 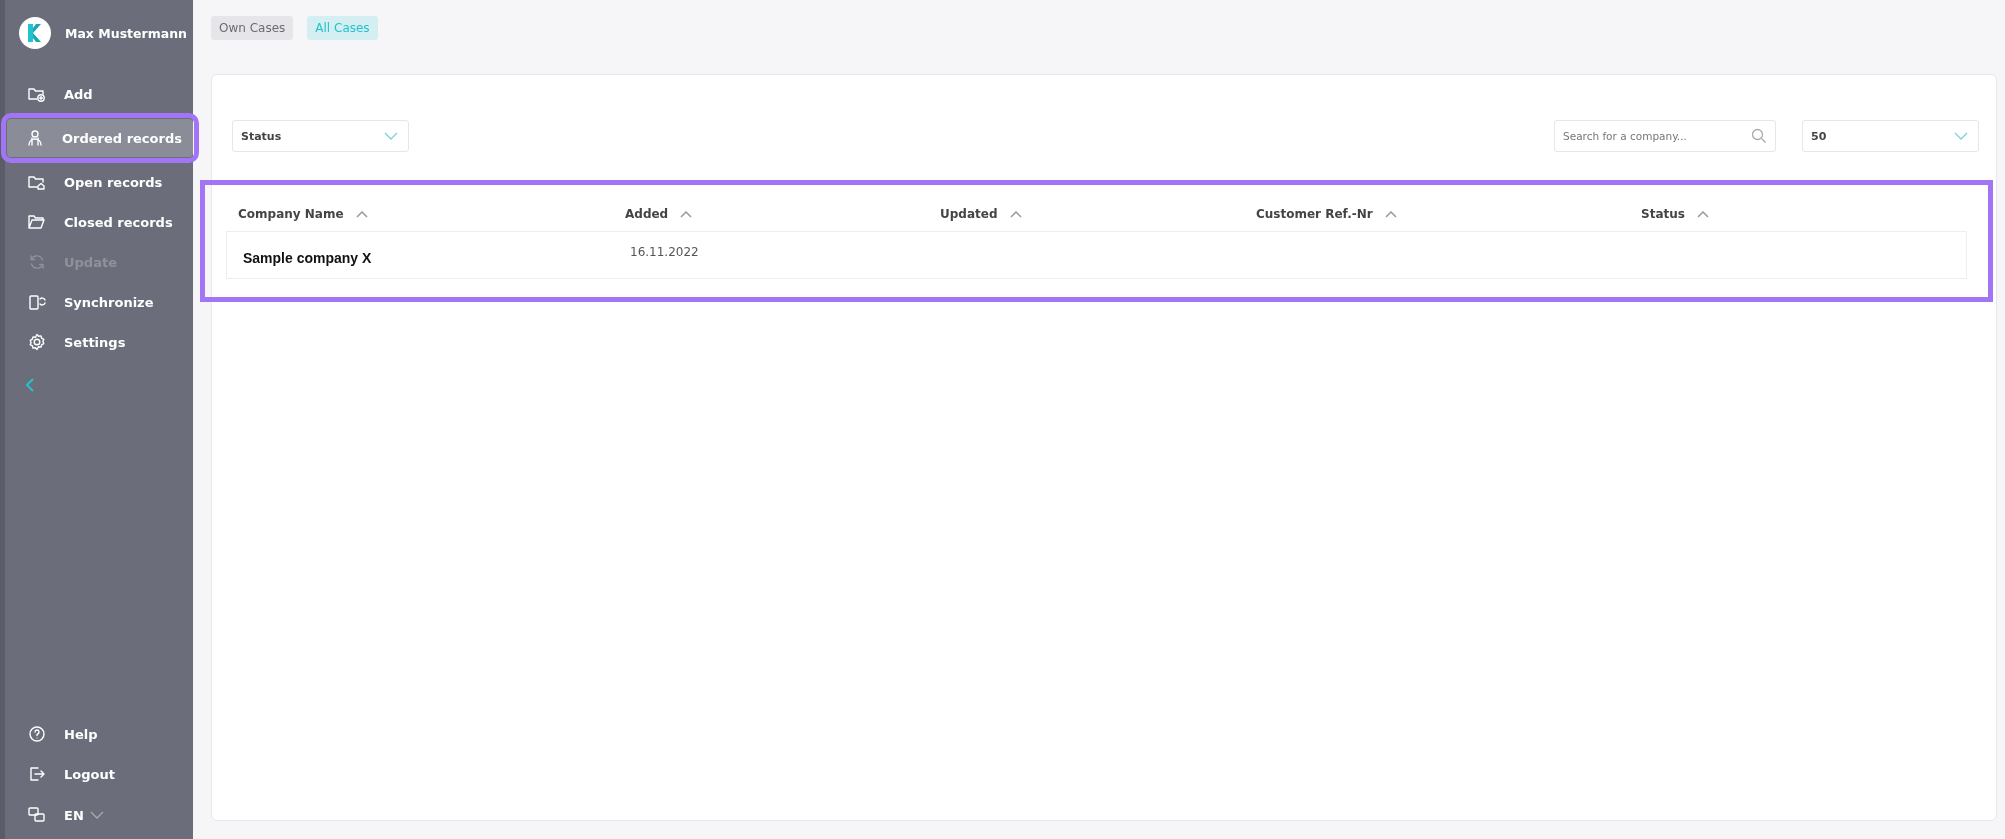 I want to click on added-date-cell-text: 16.11.2022, so click(x=665, y=253).